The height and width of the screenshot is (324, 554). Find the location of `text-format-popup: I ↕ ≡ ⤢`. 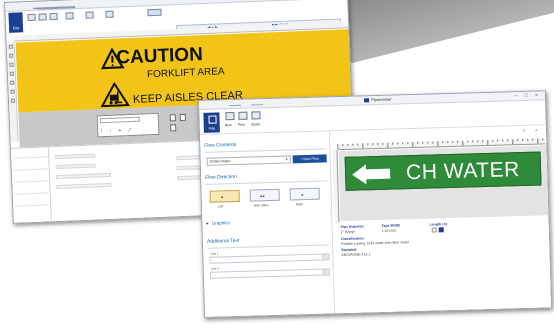

text-format-popup: I ↕ ≡ ⤢ is located at coordinates (128, 125).